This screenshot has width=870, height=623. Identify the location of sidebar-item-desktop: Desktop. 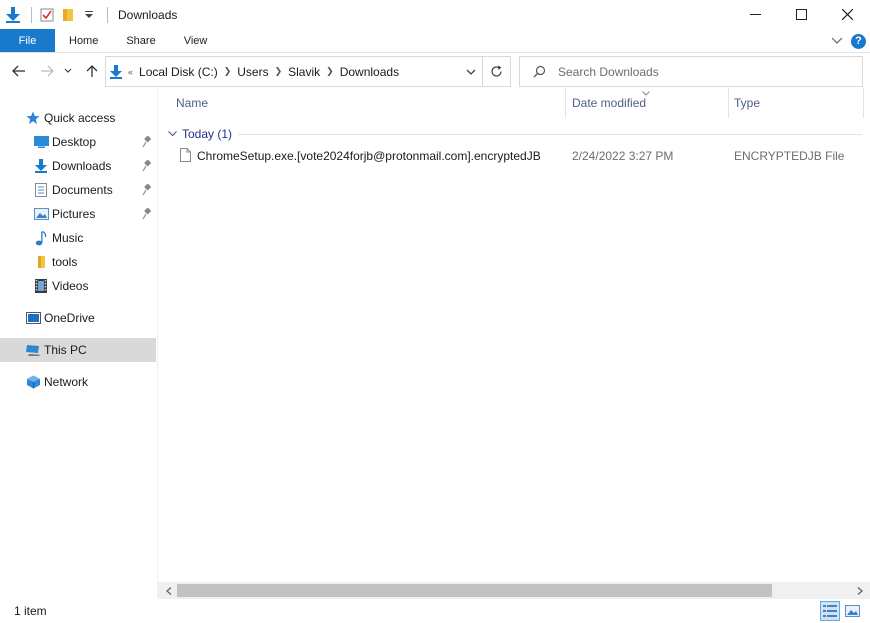
(78, 142).